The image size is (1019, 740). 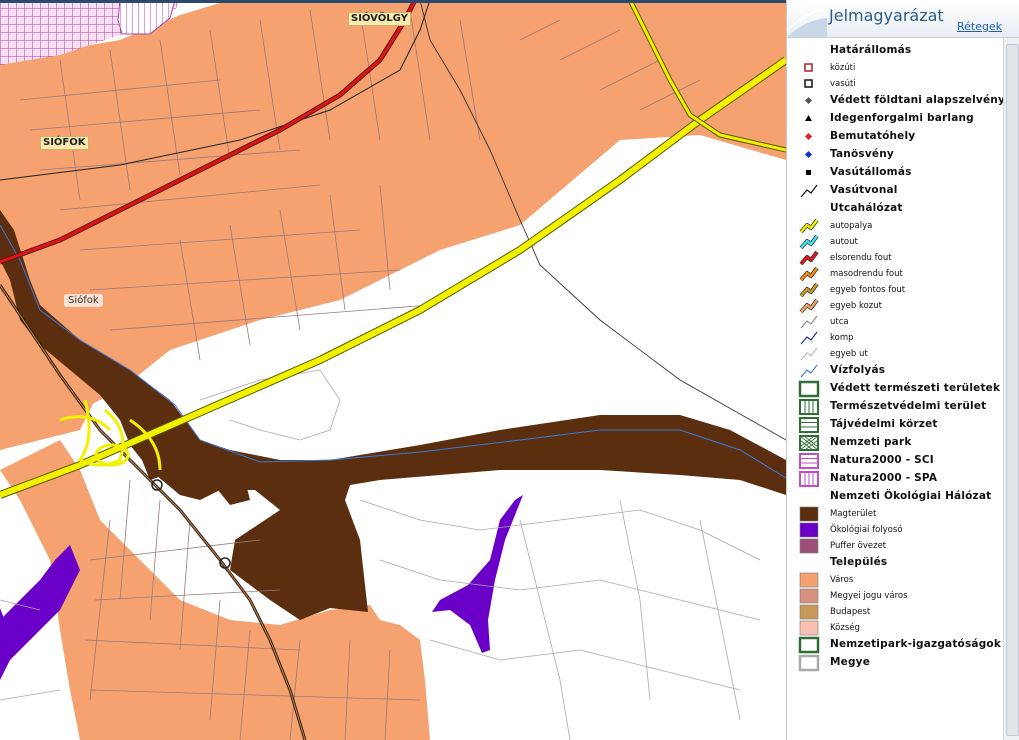 I want to click on legend-label: masodrendu fout, so click(x=866, y=274).